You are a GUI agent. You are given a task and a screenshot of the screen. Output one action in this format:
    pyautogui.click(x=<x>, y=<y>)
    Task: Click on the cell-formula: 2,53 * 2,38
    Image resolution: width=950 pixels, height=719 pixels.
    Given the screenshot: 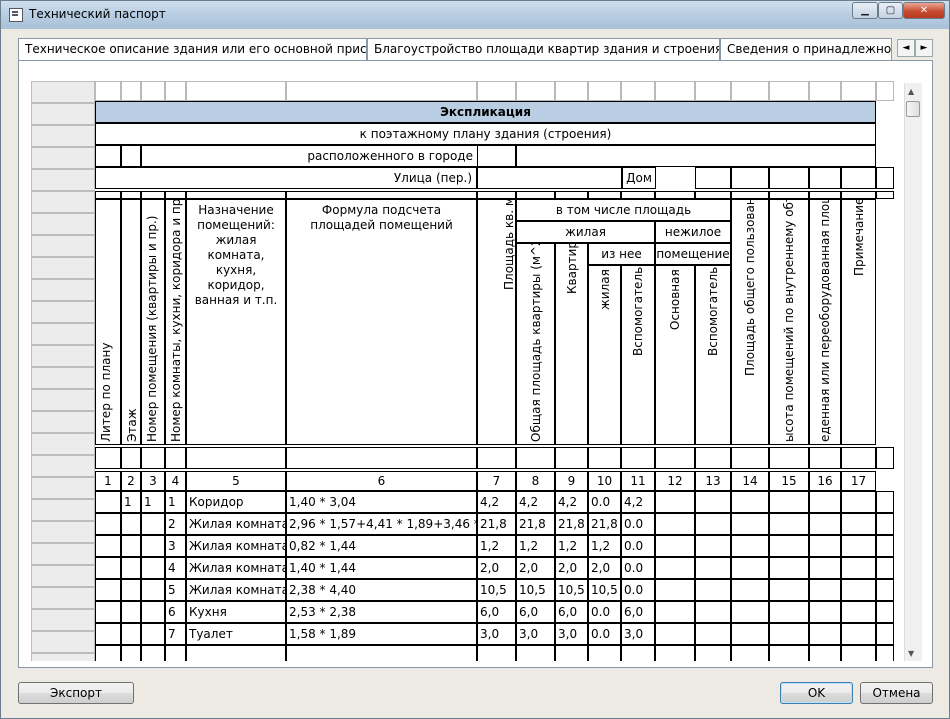 What is the action you would take?
    pyautogui.click(x=381, y=612)
    